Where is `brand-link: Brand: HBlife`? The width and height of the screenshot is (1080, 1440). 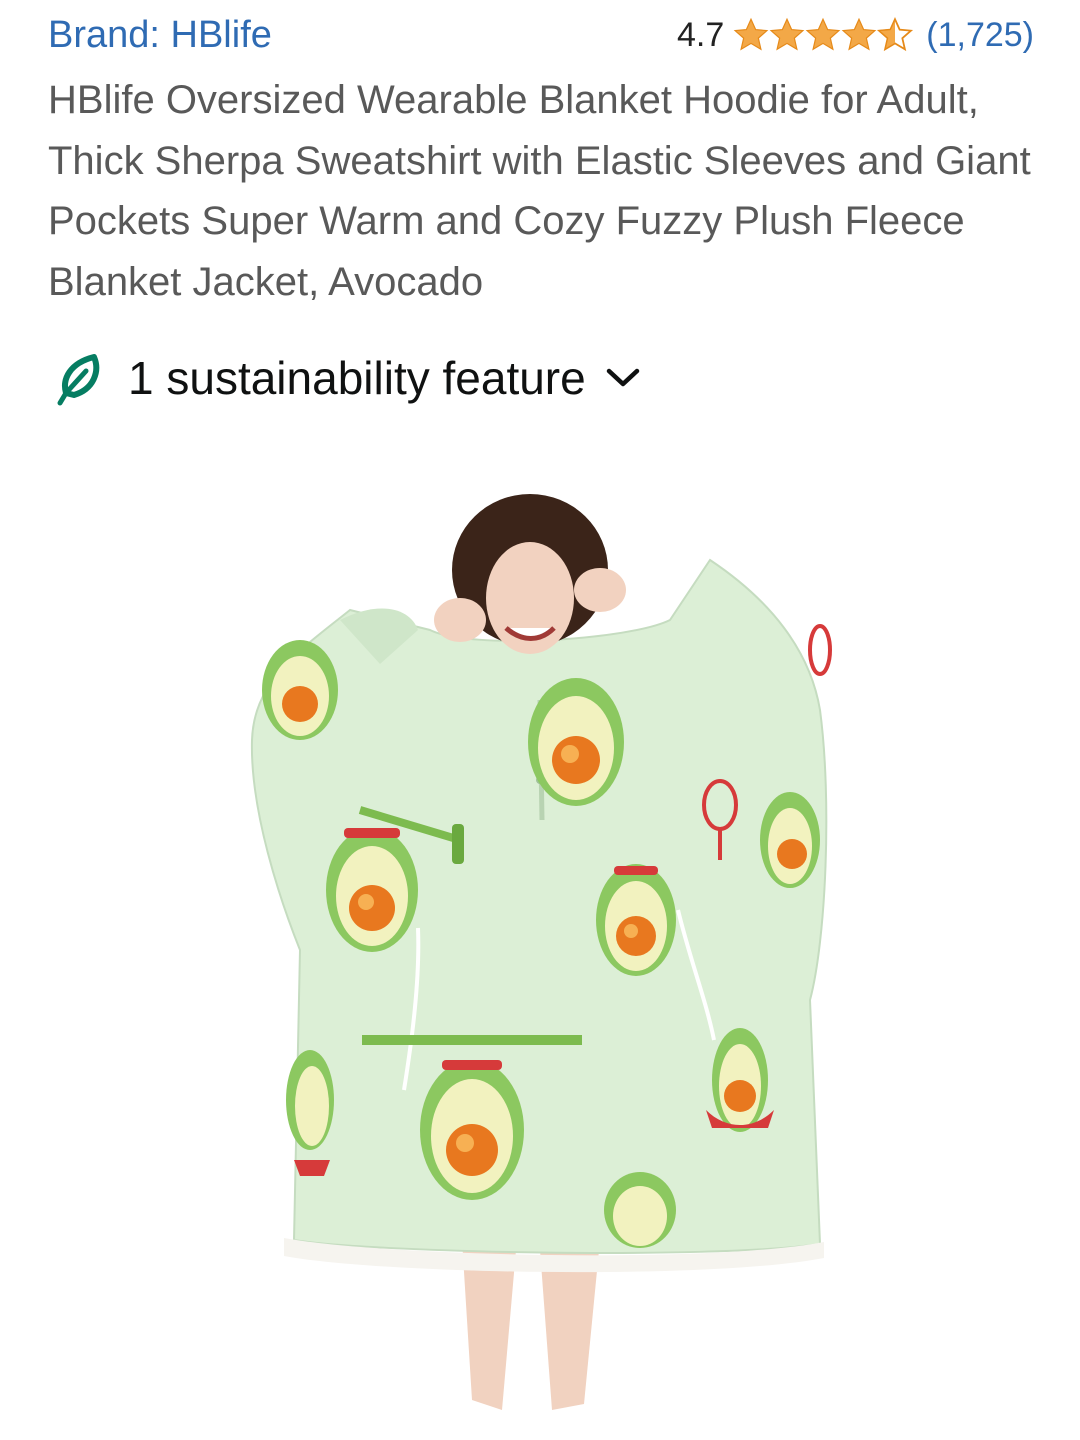
brand-link: Brand: HBlife is located at coordinates (160, 35).